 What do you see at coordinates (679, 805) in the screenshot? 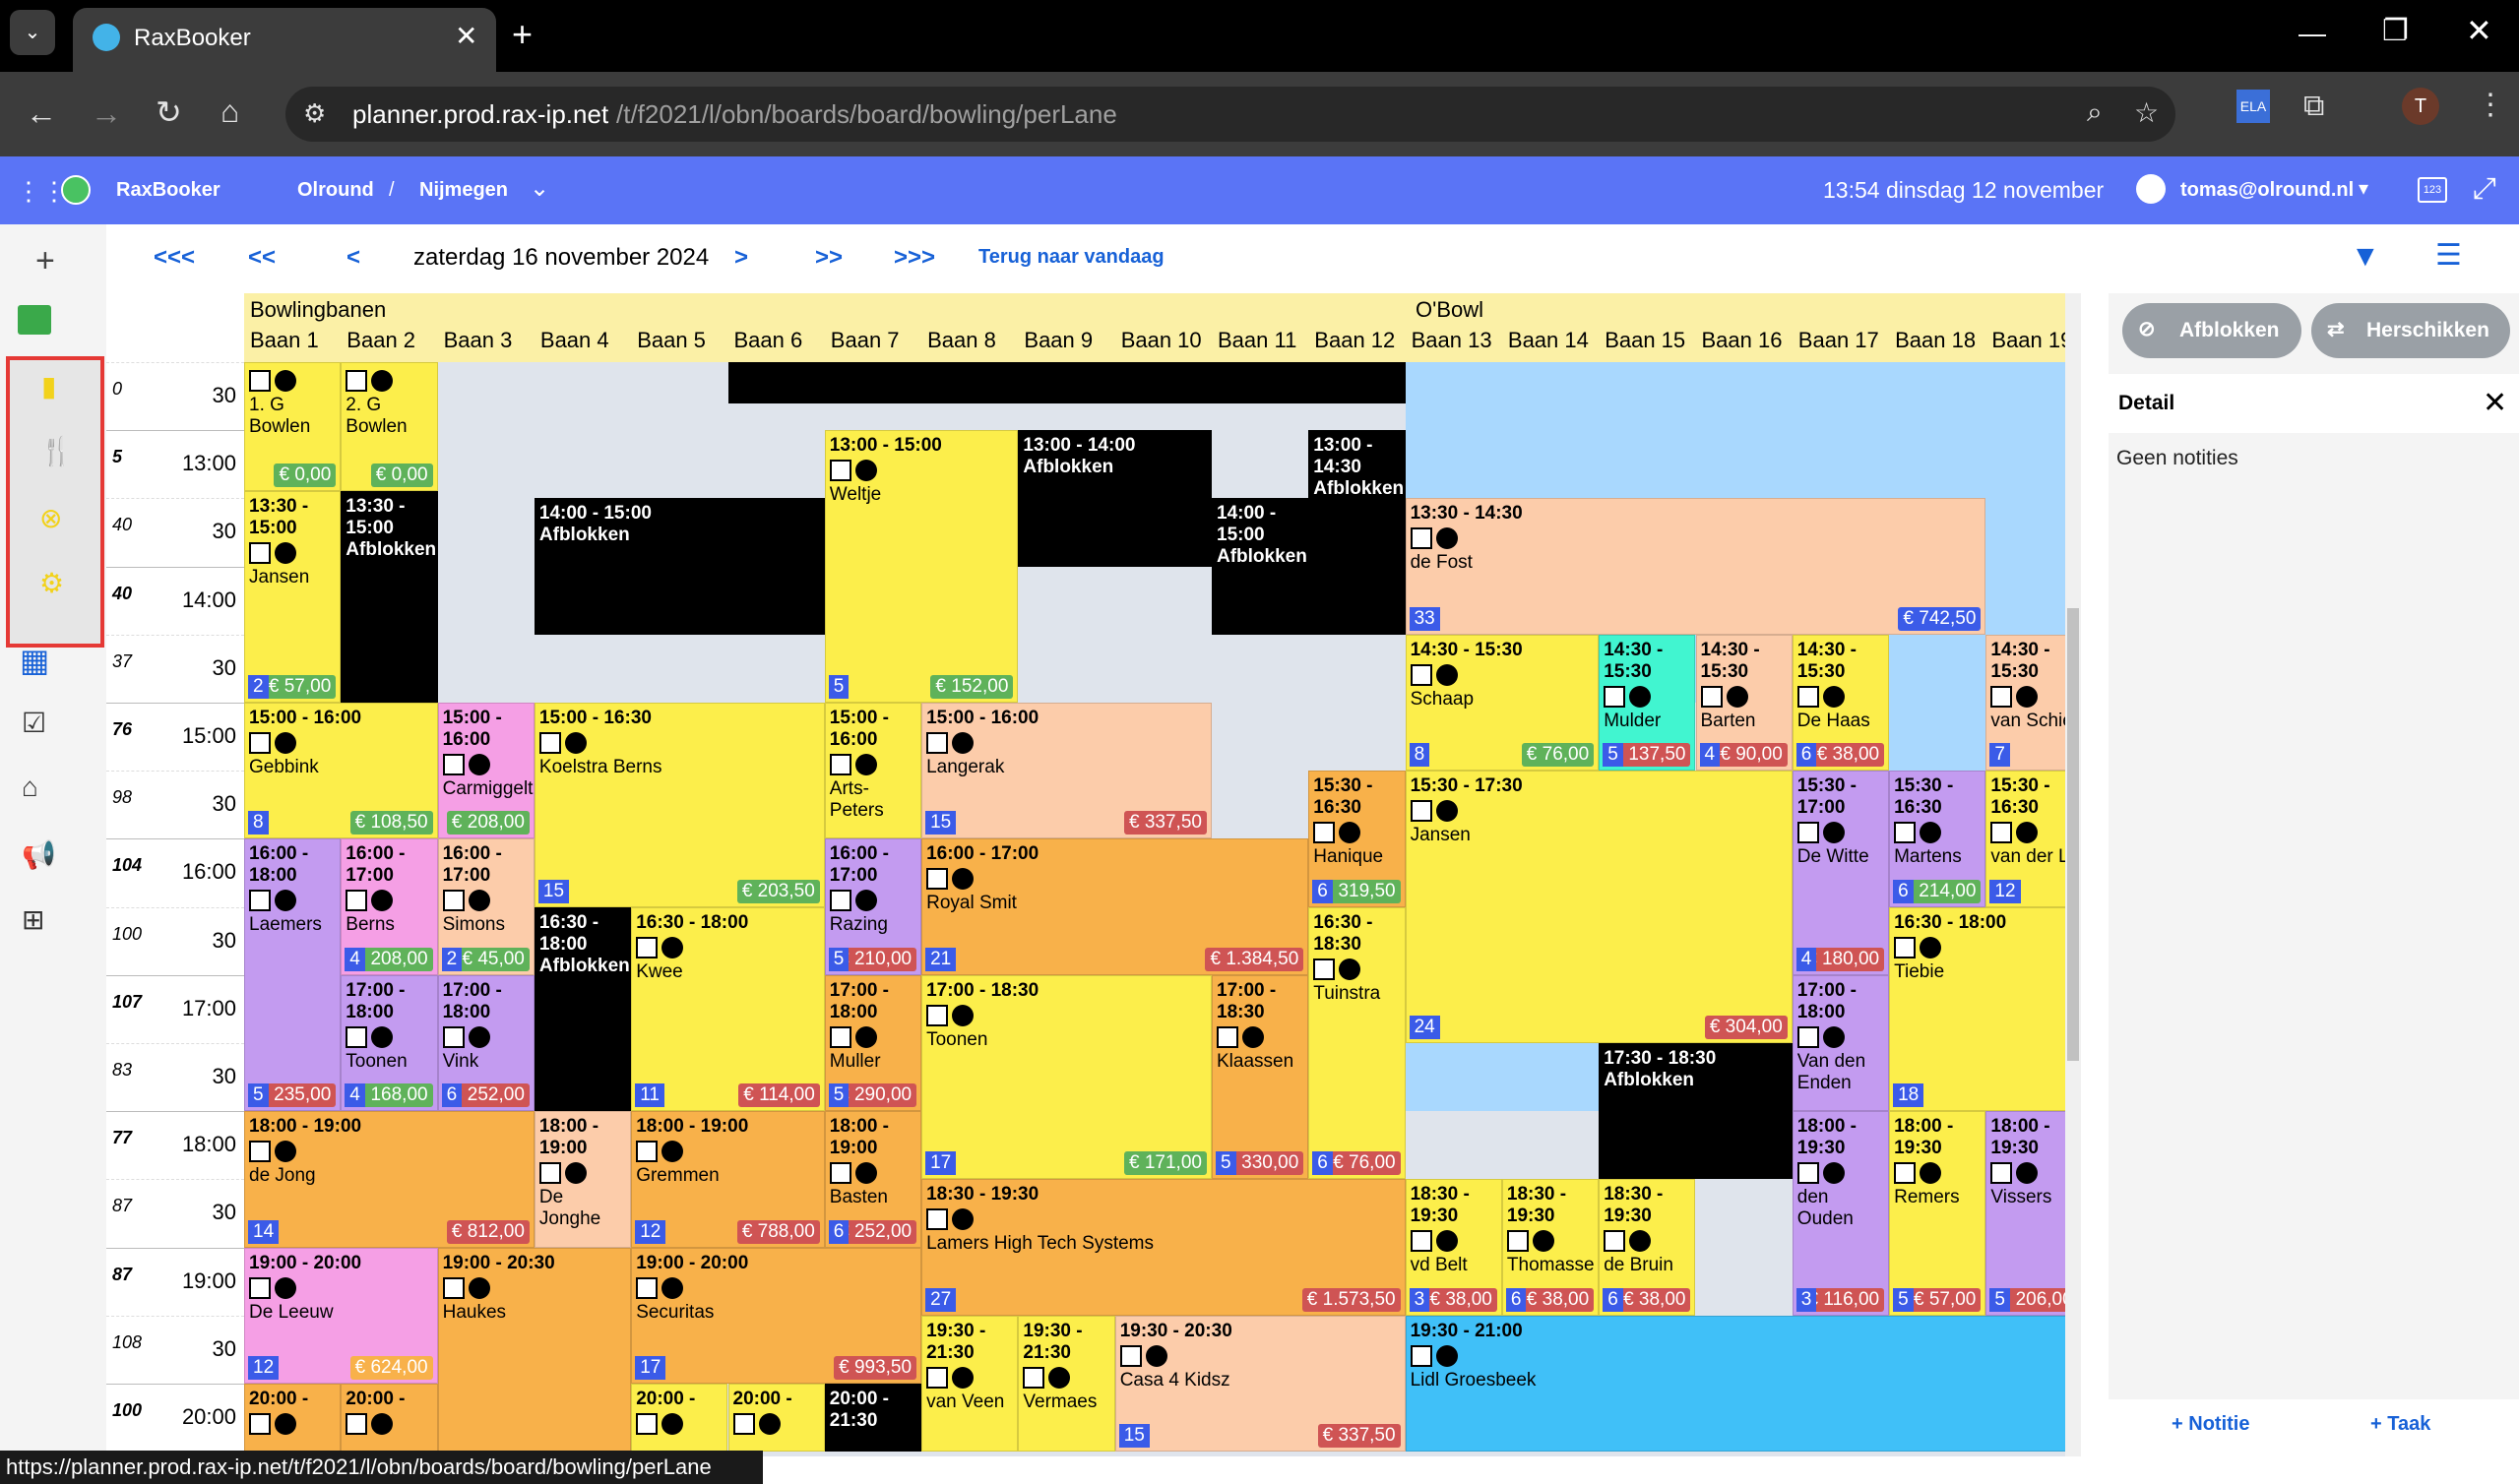
I see `booking-card: 15:00 - 16:30 Koelstra Berns € 203,50 15` at bounding box center [679, 805].